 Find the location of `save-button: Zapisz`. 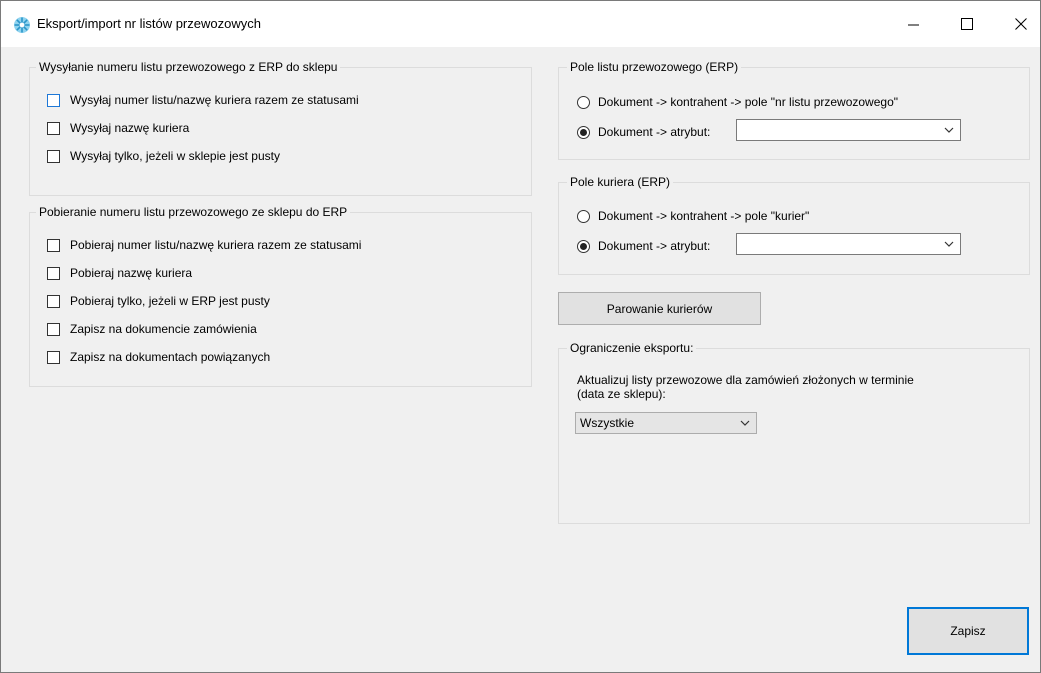

save-button: Zapisz is located at coordinates (968, 631).